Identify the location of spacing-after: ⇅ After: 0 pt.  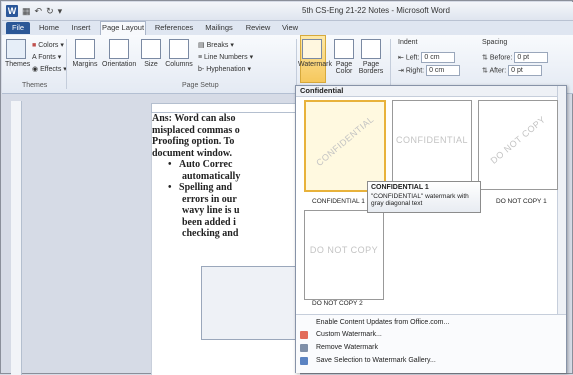
(512, 70).